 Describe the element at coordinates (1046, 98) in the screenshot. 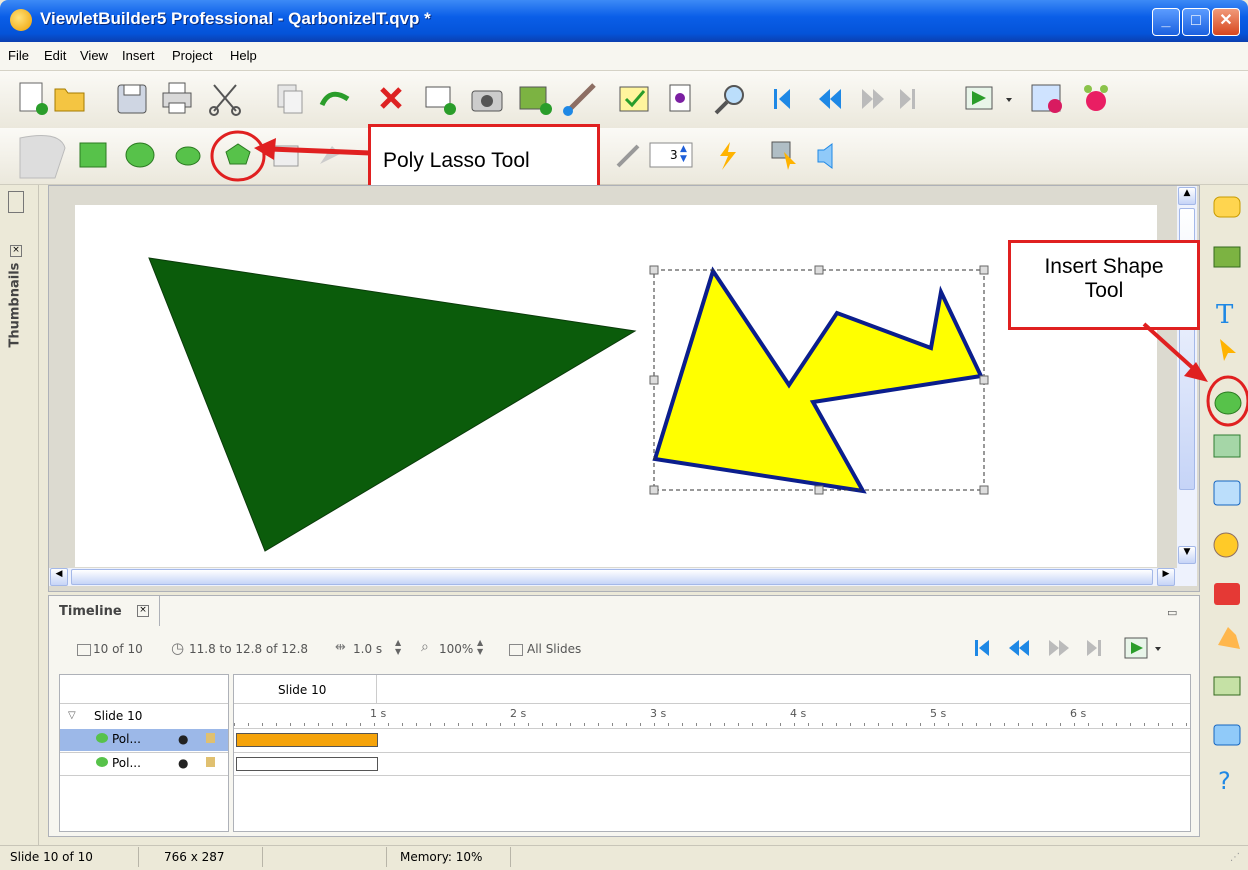

I see `publish-icon` at that location.